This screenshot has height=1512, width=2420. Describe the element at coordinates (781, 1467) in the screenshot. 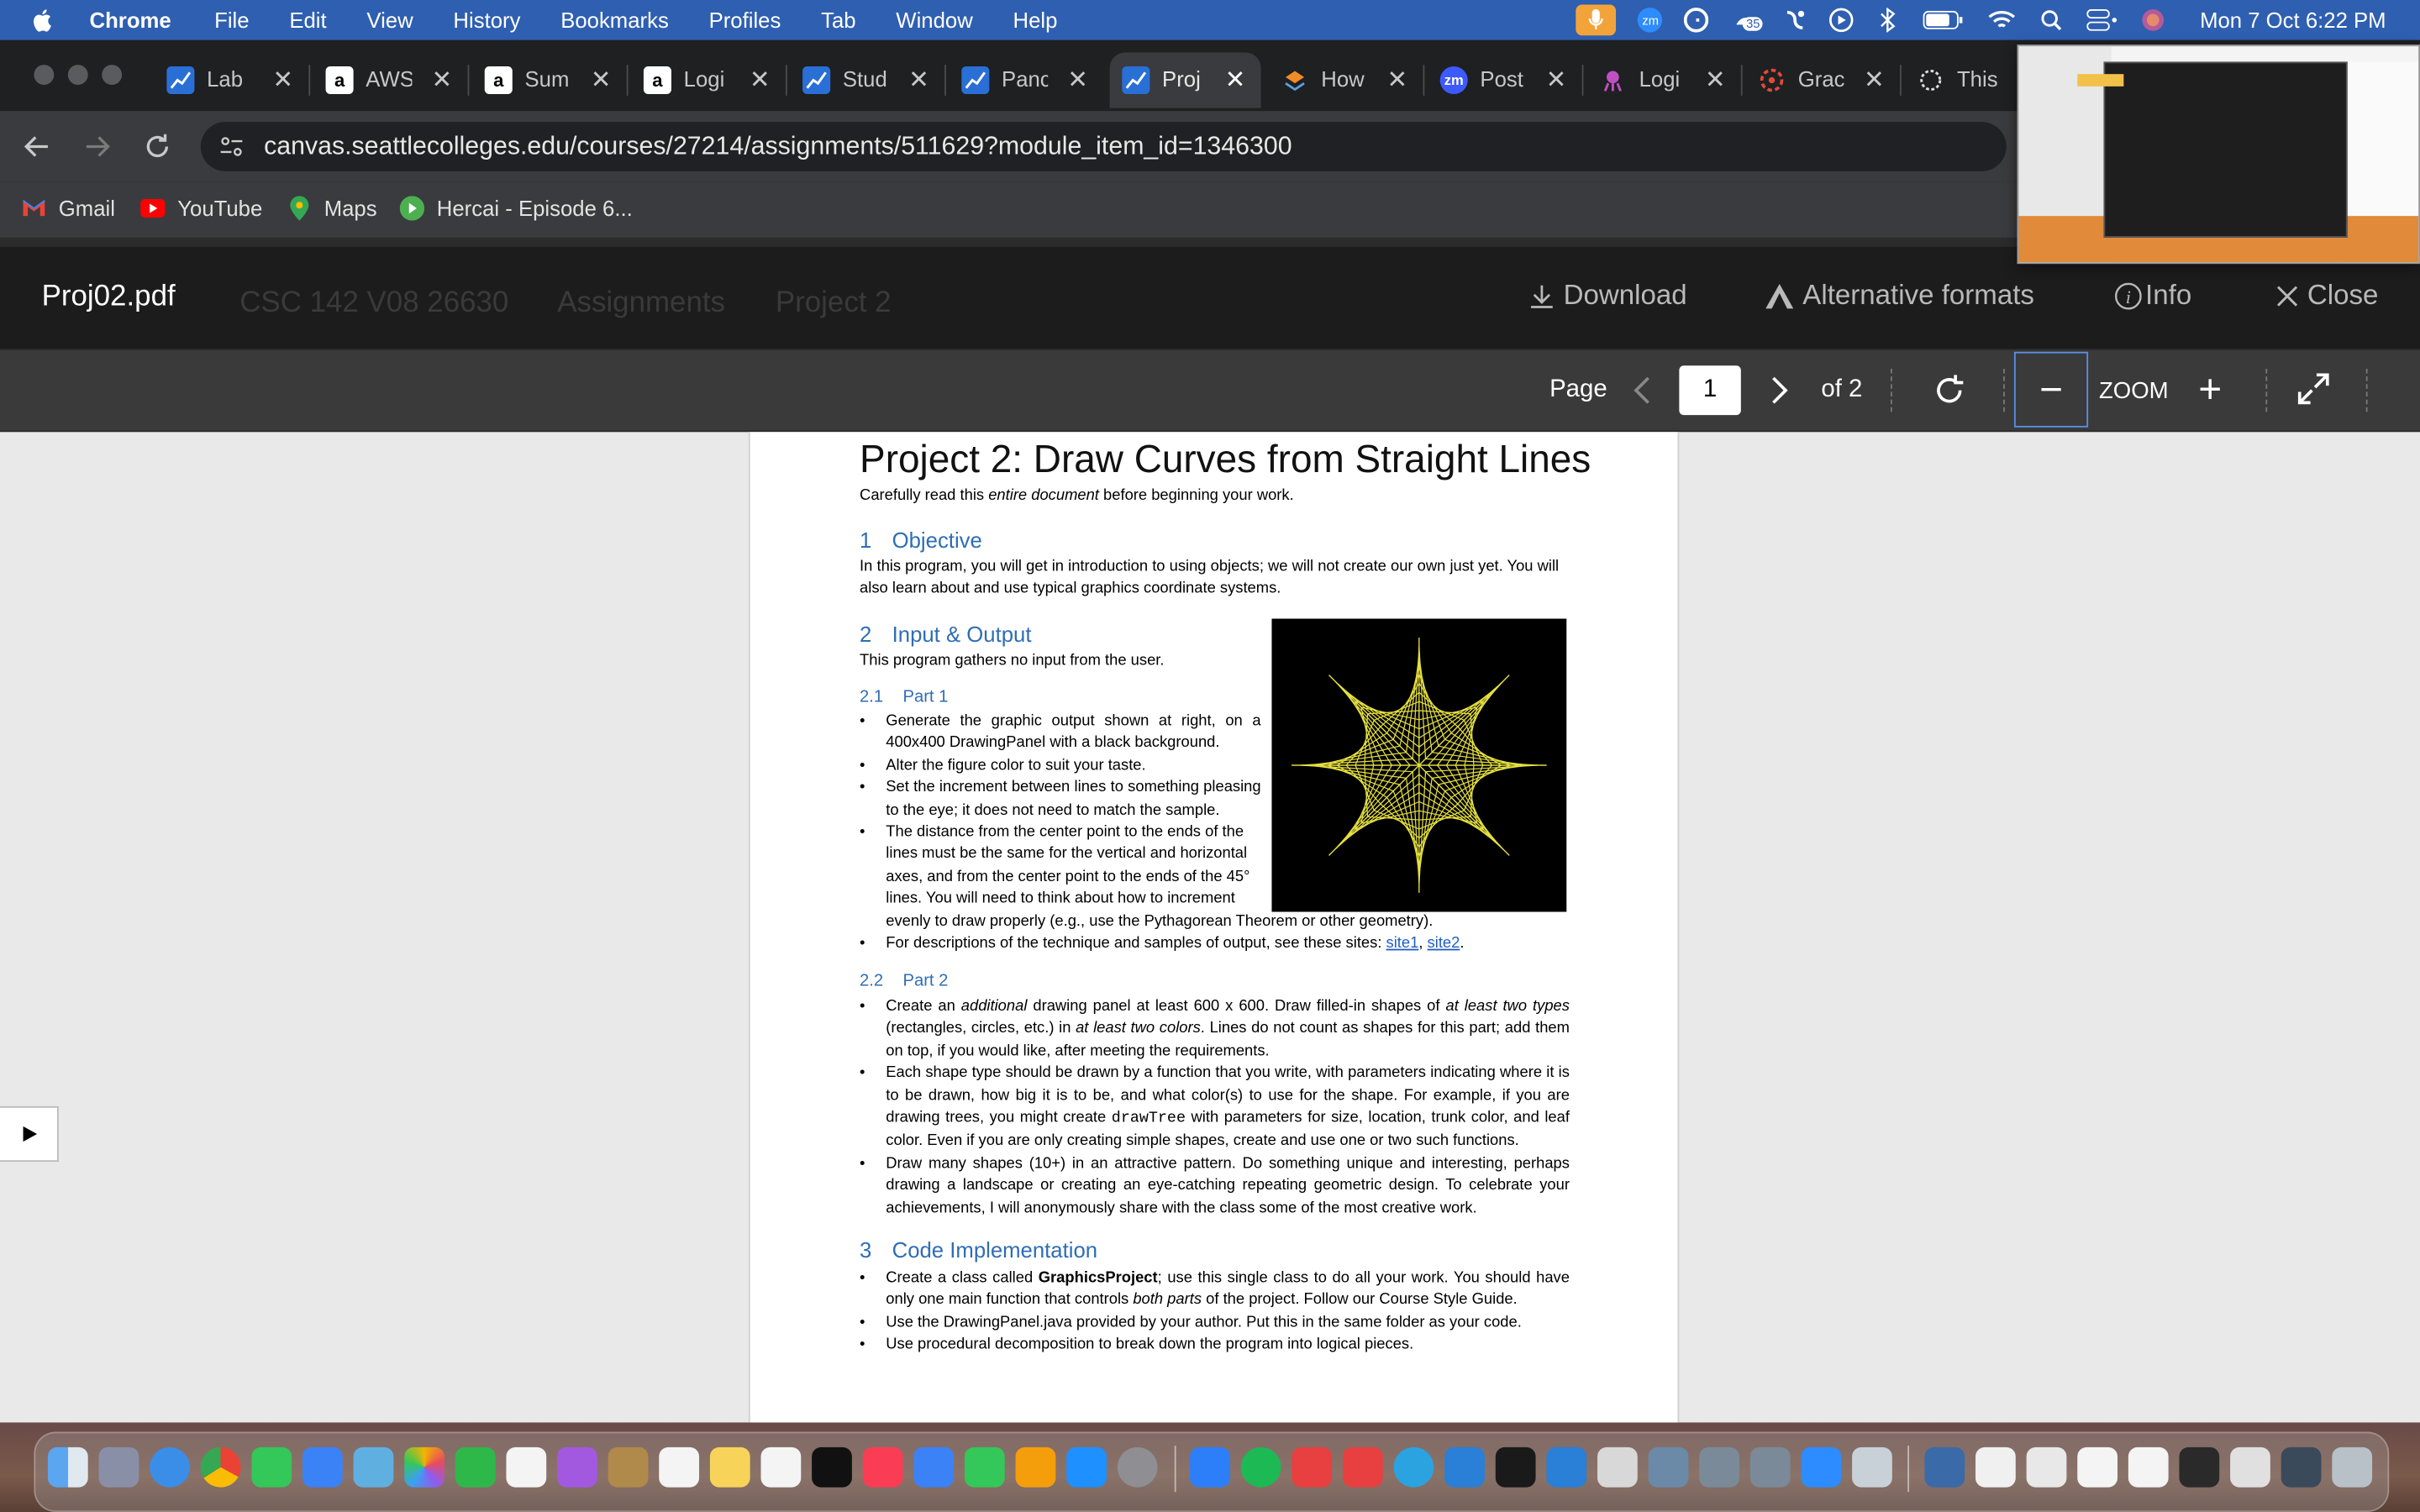

I see `freeform-icon` at that location.